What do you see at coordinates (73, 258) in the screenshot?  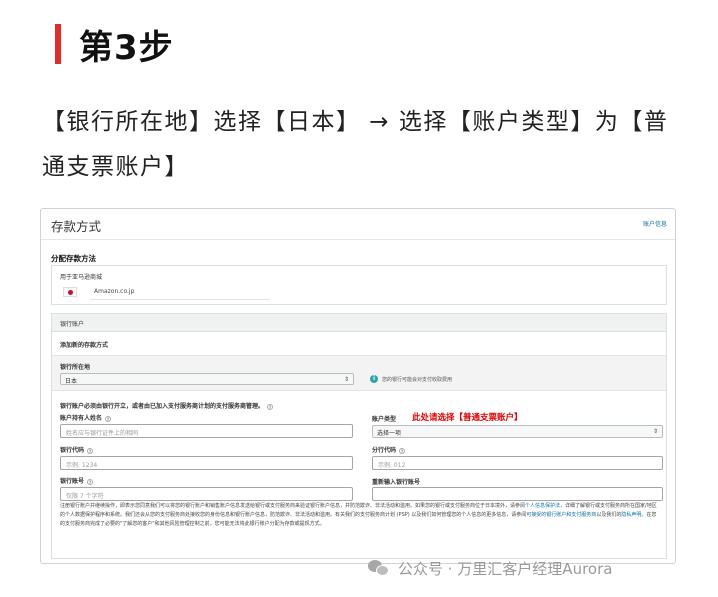 I see `section-heading: 分配存款方法` at bounding box center [73, 258].